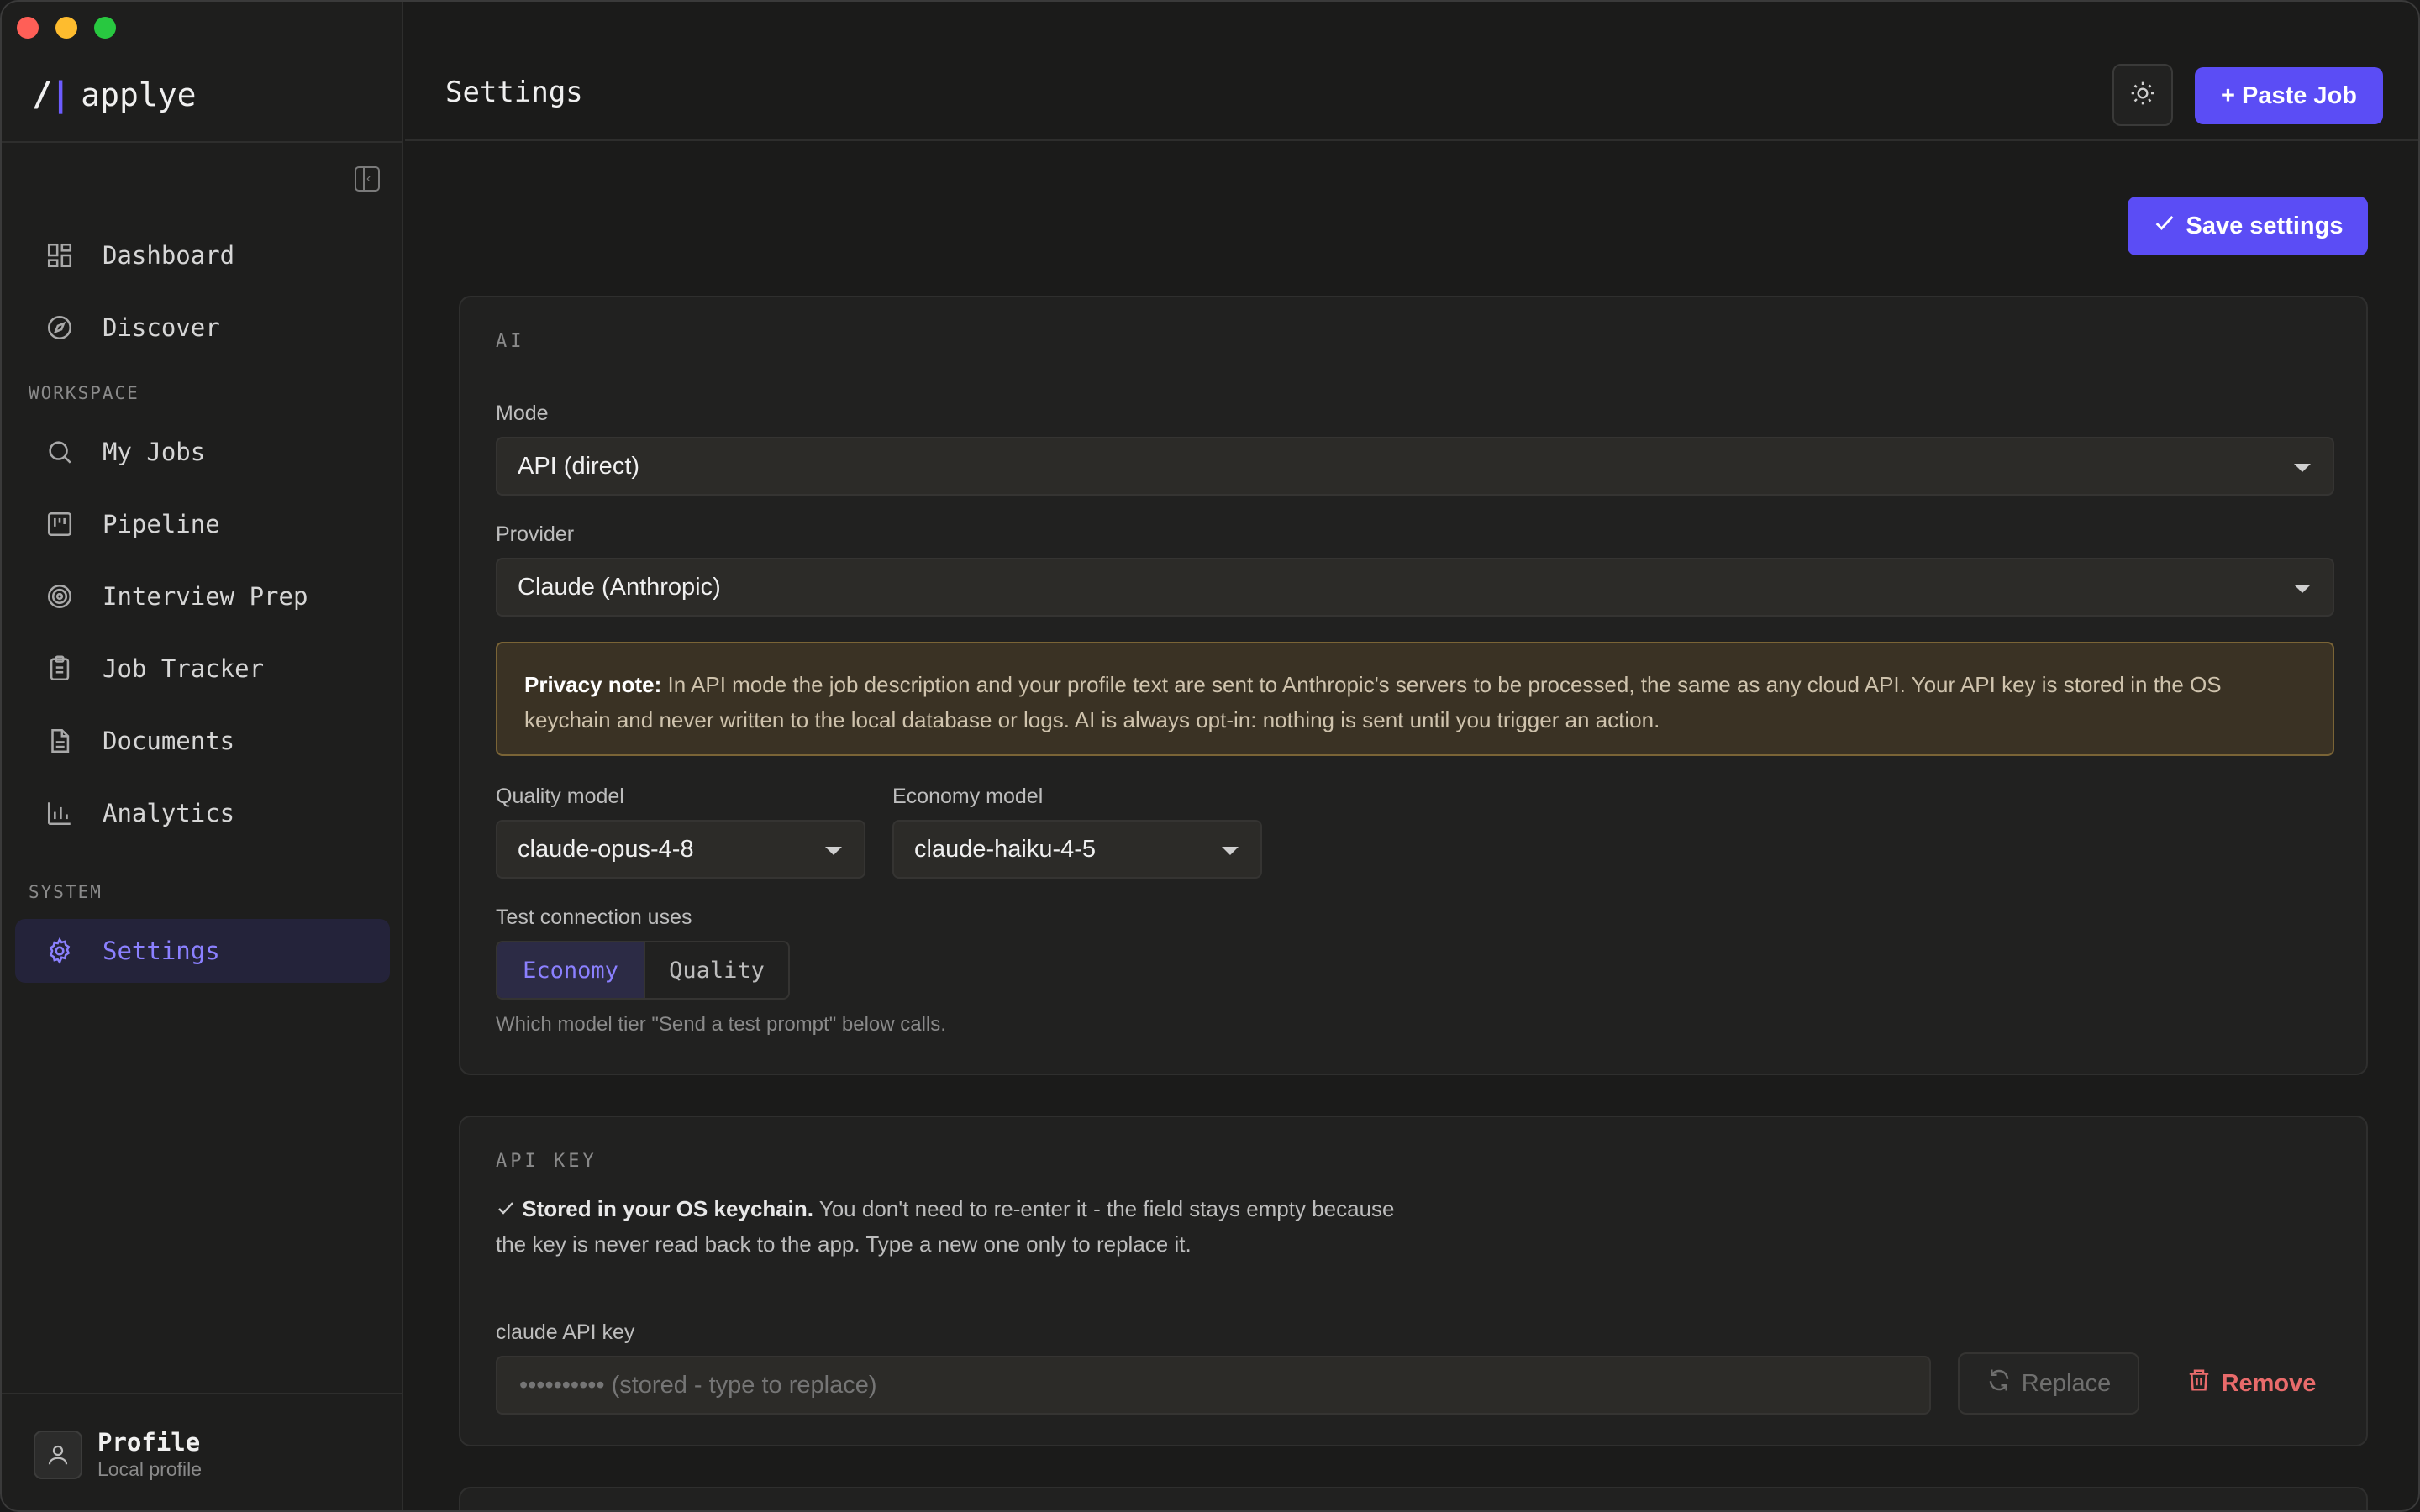  Describe the element at coordinates (149, 1442) in the screenshot. I see `profile-name: Profile` at that location.